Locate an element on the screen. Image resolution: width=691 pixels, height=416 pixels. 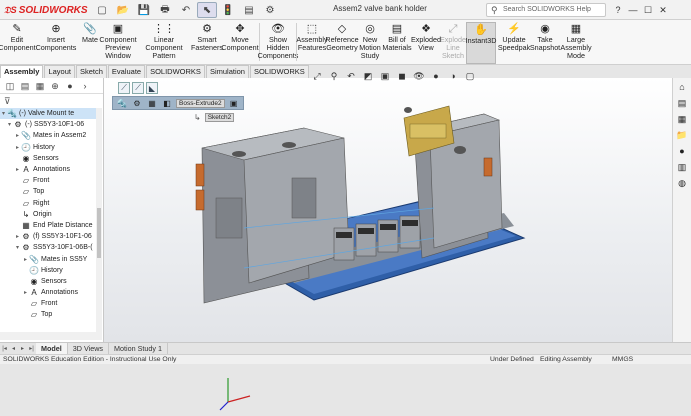
tree-item: ▱ Top is located at coordinates (48, 314).